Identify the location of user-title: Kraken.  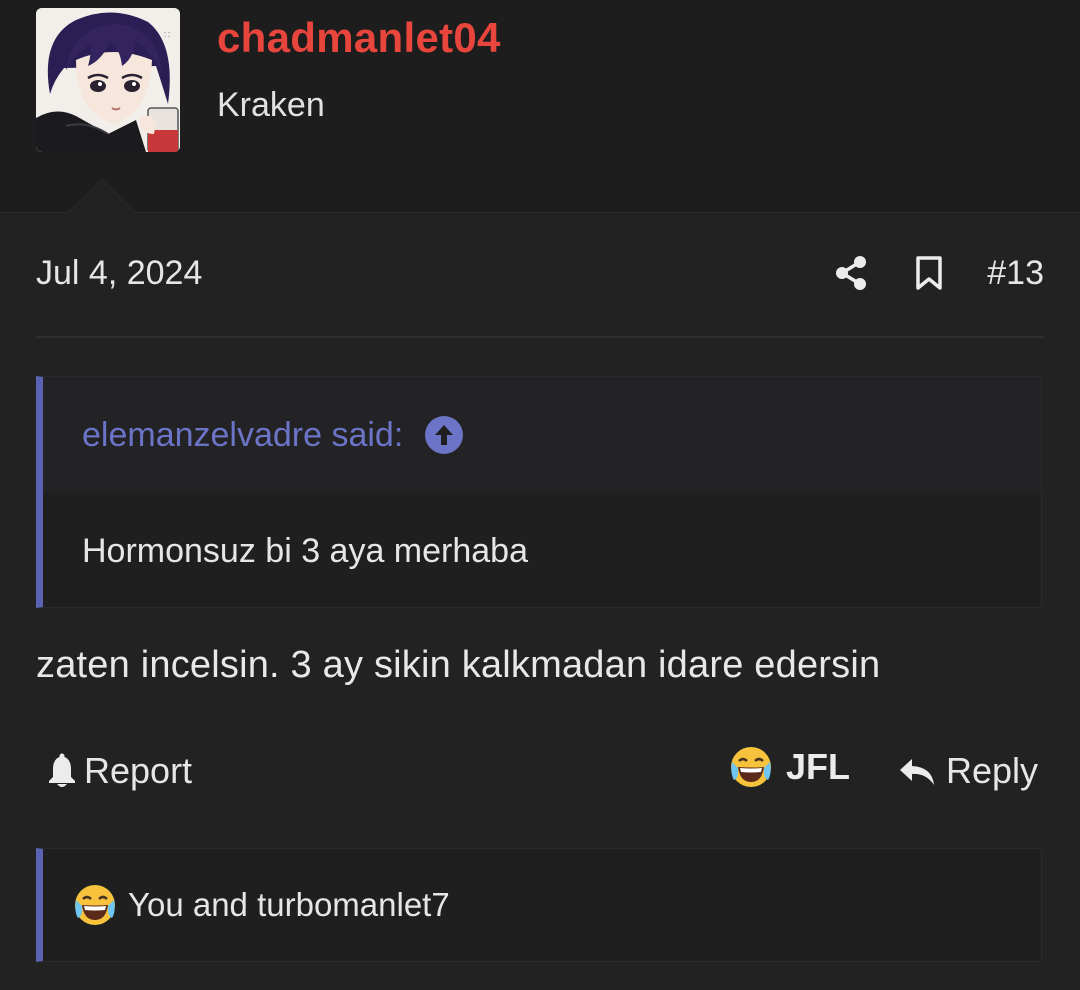
(271, 105).